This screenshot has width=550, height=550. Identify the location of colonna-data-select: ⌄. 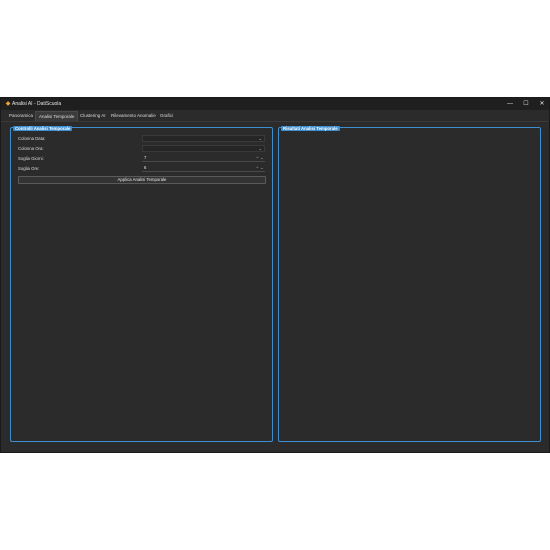
(203, 138).